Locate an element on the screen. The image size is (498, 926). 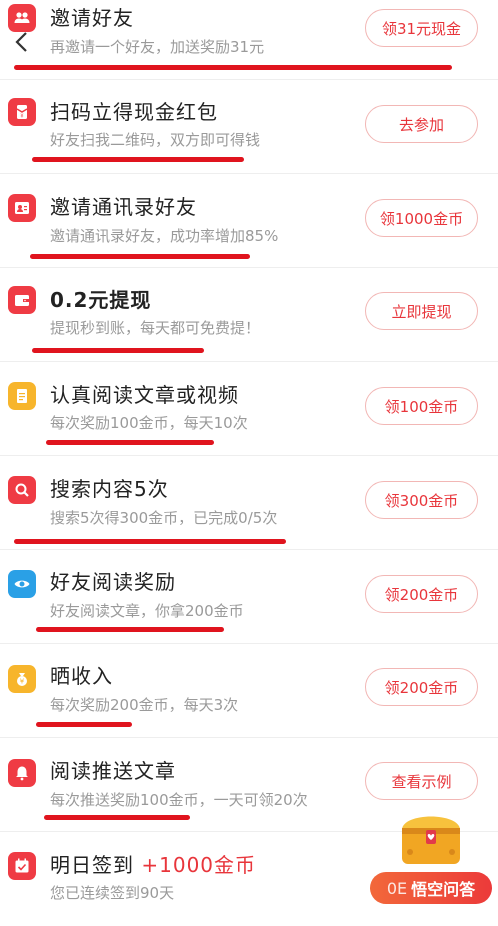
eye-icon is located at coordinates (22, 584).